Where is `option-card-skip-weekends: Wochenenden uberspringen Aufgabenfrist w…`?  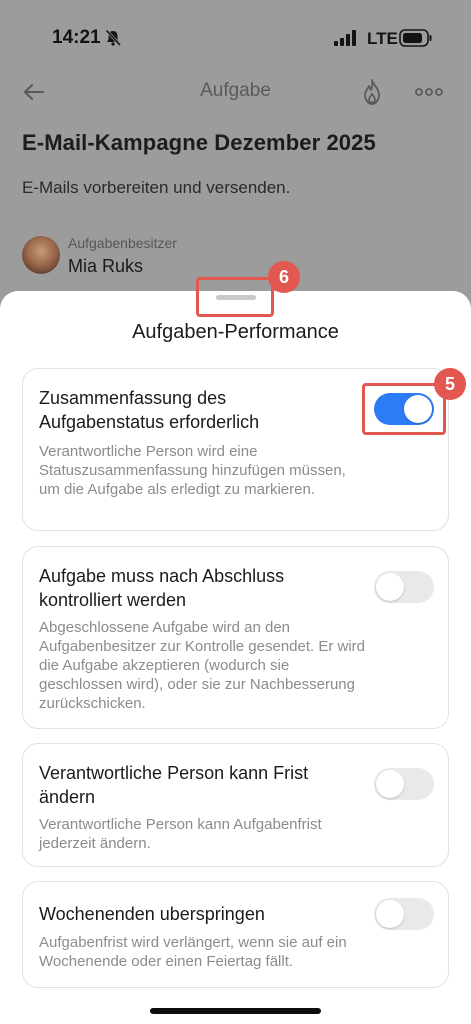
option-card-skip-weekends: Wochenenden uberspringen Aufgabenfrist w… is located at coordinates (235, 934).